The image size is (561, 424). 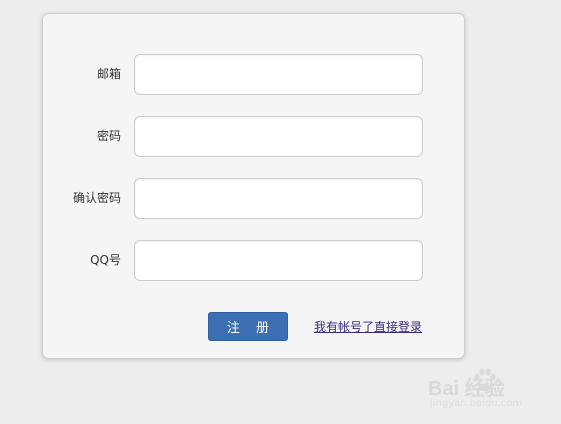 What do you see at coordinates (108, 136) in the screenshot?
I see `password-label: 密码` at bounding box center [108, 136].